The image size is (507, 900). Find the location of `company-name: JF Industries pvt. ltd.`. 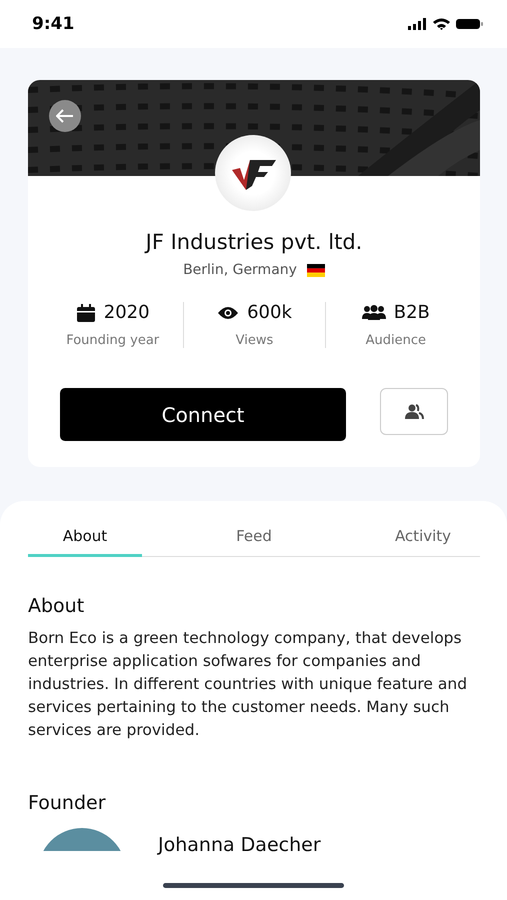

company-name: JF Industries pvt. ltd. is located at coordinates (254, 242).